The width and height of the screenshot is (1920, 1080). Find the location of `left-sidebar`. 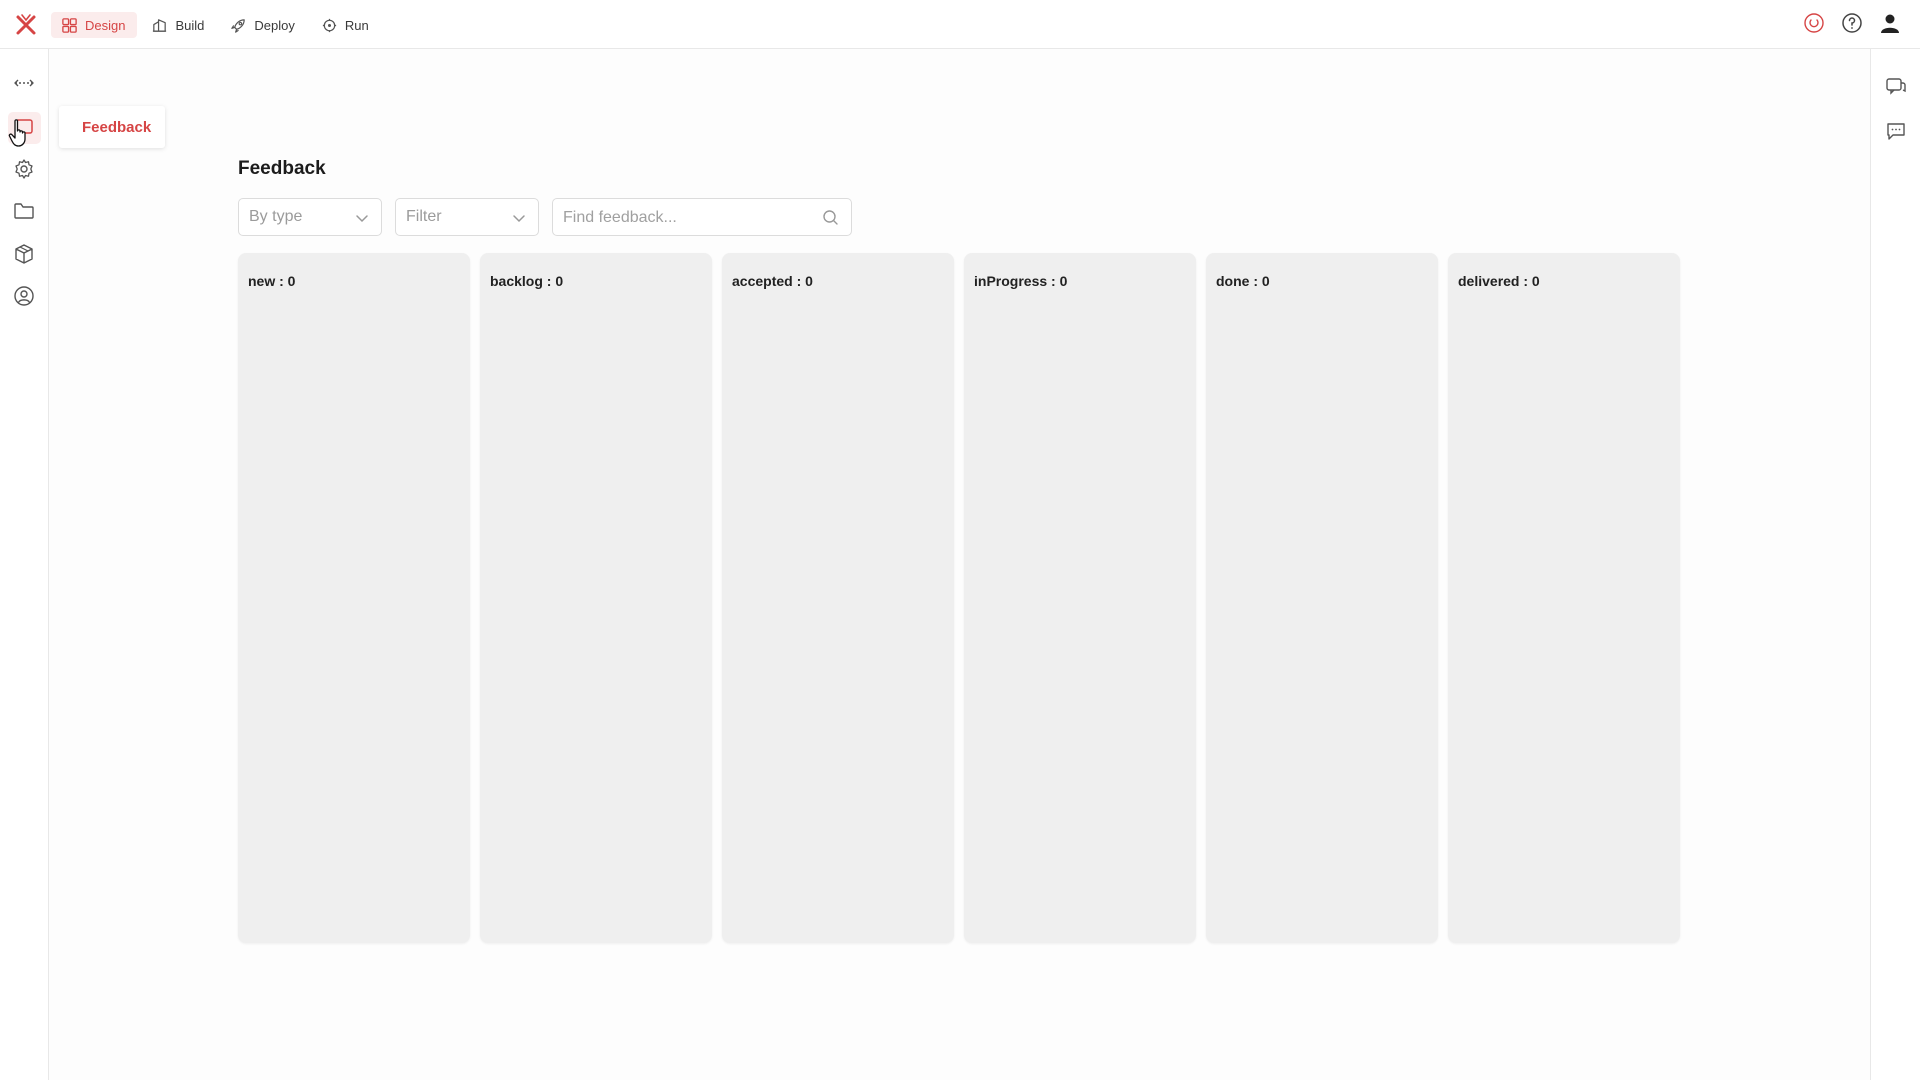

left-sidebar is located at coordinates (24, 564).